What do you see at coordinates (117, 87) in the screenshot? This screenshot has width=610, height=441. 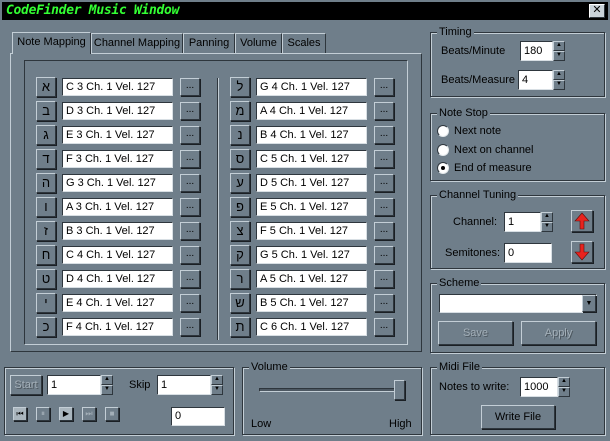 I see `note-field: C 3 Ch. 1 Vel. 127` at bounding box center [117, 87].